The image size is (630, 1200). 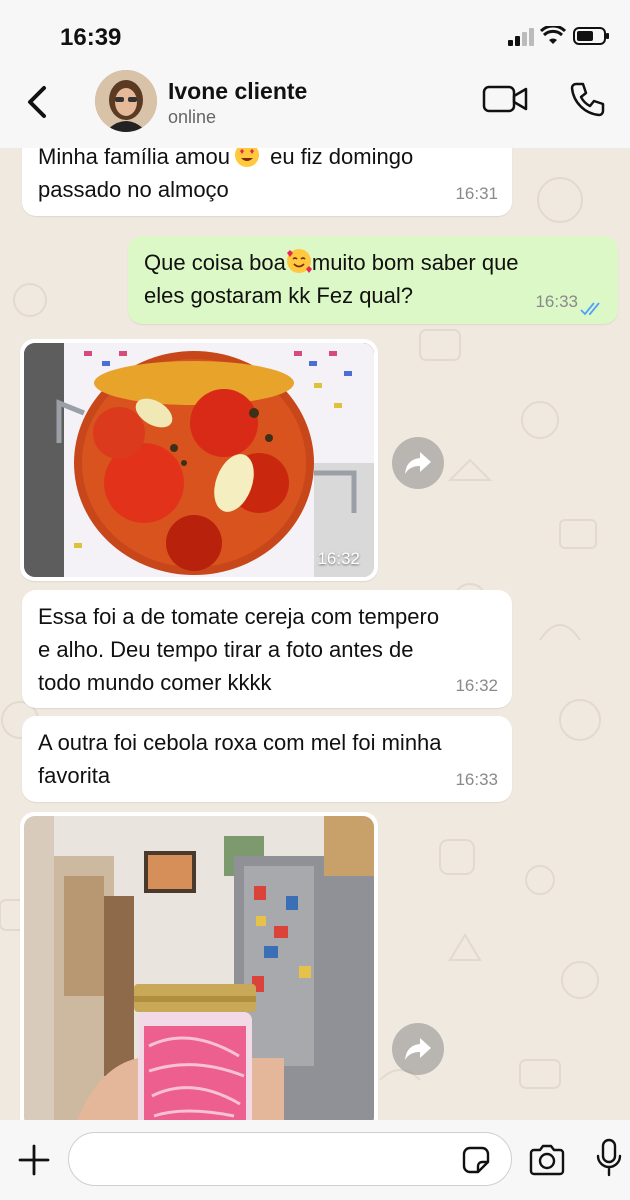 I want to click on chat-header-overlay: Ivone cliente online, so click(x=315, y=109).